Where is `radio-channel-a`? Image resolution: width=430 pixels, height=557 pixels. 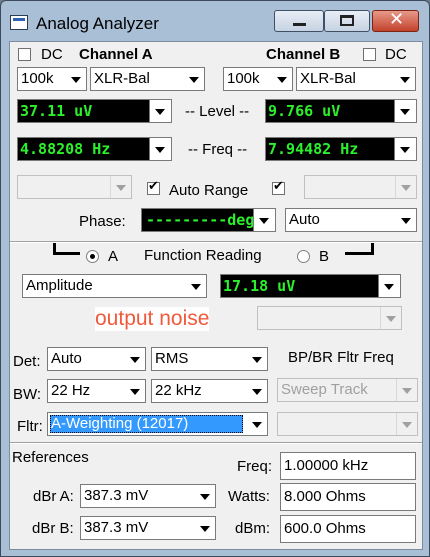 radio-channel-a is located at coordinates (92, 256).